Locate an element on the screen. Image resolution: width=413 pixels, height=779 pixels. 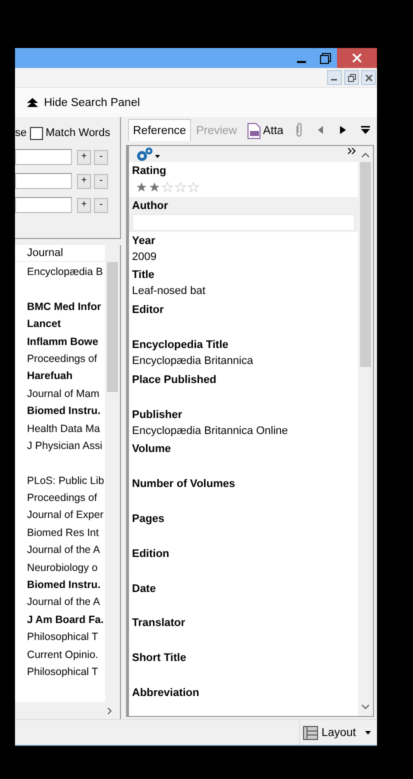
field-label: Editor is located at coordinates (148, 310).